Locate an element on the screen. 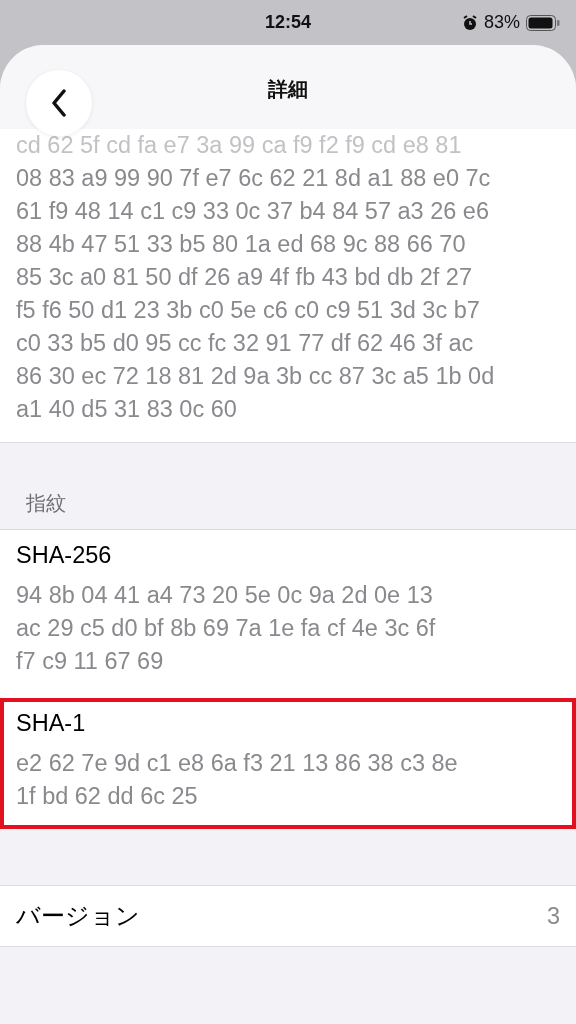 The width and height of the screenshot is (576, 1024). fingerprint-hex: e2 62 7e 9d c1 e8 6a f3 21 13 86 38 c3 8e 1f bd 62 dd 6c 25 is located at coordinates (237, 780).